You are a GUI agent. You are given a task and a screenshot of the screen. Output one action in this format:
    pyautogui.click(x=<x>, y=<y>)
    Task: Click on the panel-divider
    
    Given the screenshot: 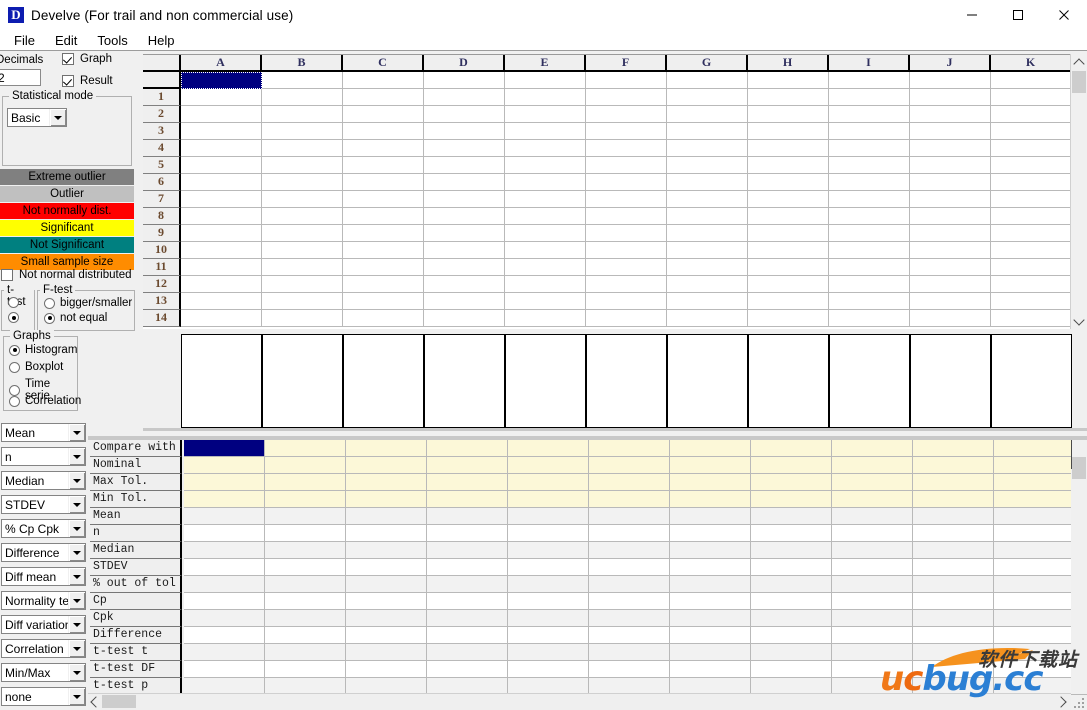 What is the action you would take?
    pyautogui.click(x=615, y=429)
    